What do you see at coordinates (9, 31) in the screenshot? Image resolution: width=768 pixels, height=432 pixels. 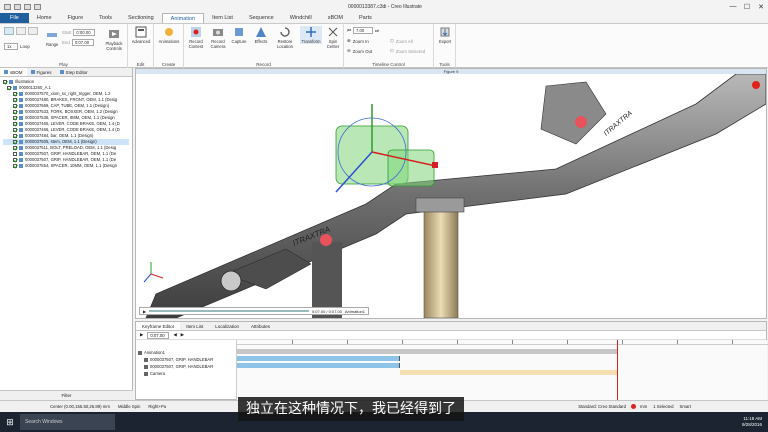 I see `play-icon` at bounding box center [9, 31].